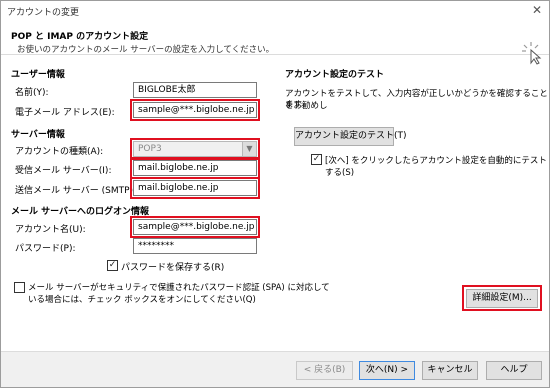 Image resolution: width=550 pixels, height=388 pixels. What do you see at coordinates (146, 50) in the screenshot?
I see `header-description: お使いのアカウントのメール サーバーの設定を入力してください。` at bounding box center [146, 50].